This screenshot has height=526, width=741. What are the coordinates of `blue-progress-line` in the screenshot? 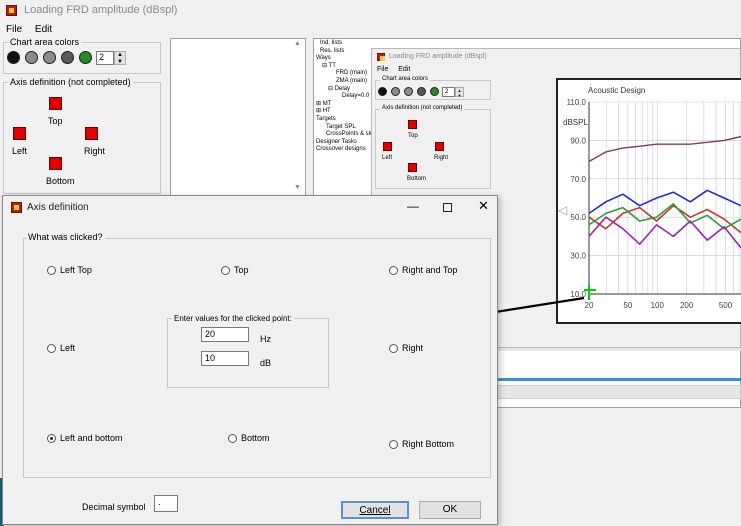 It's located at (615, 379).